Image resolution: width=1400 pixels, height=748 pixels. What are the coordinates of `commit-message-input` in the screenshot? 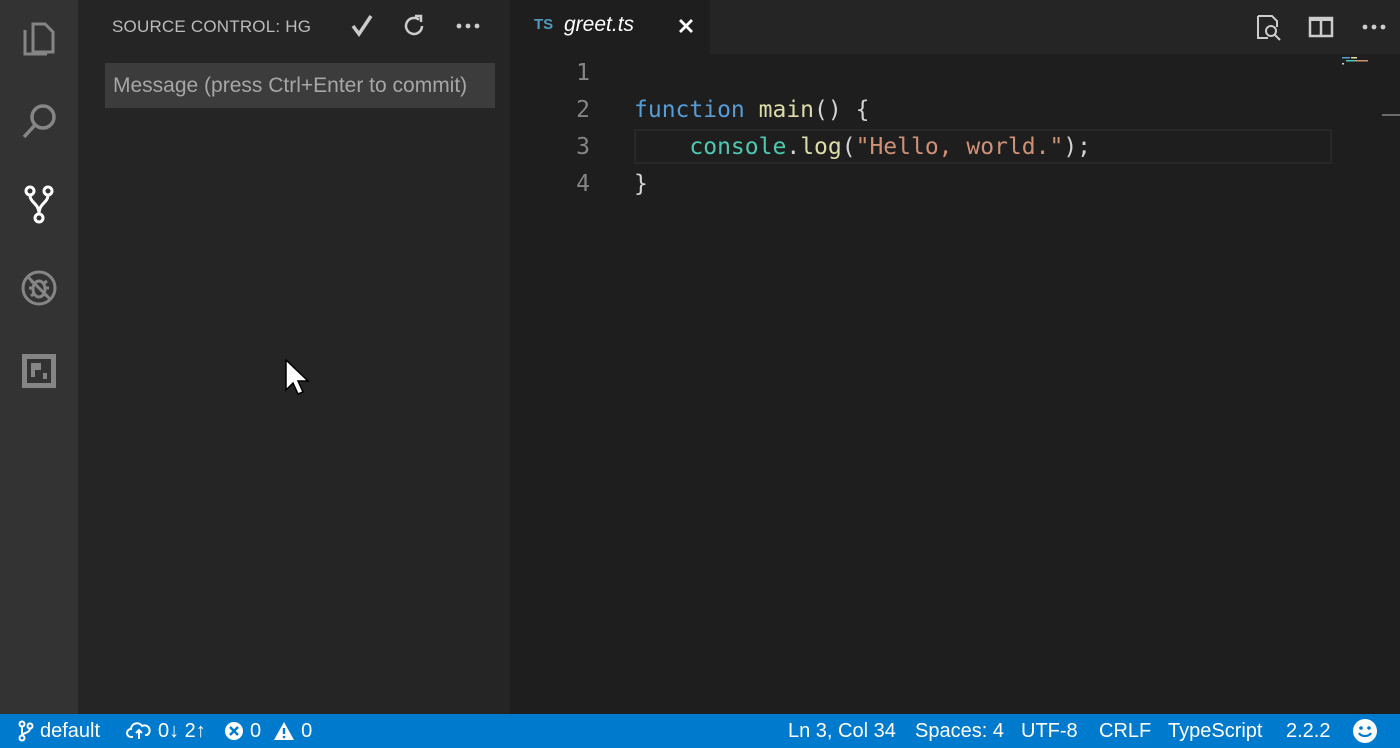 It's located at (300, 85).